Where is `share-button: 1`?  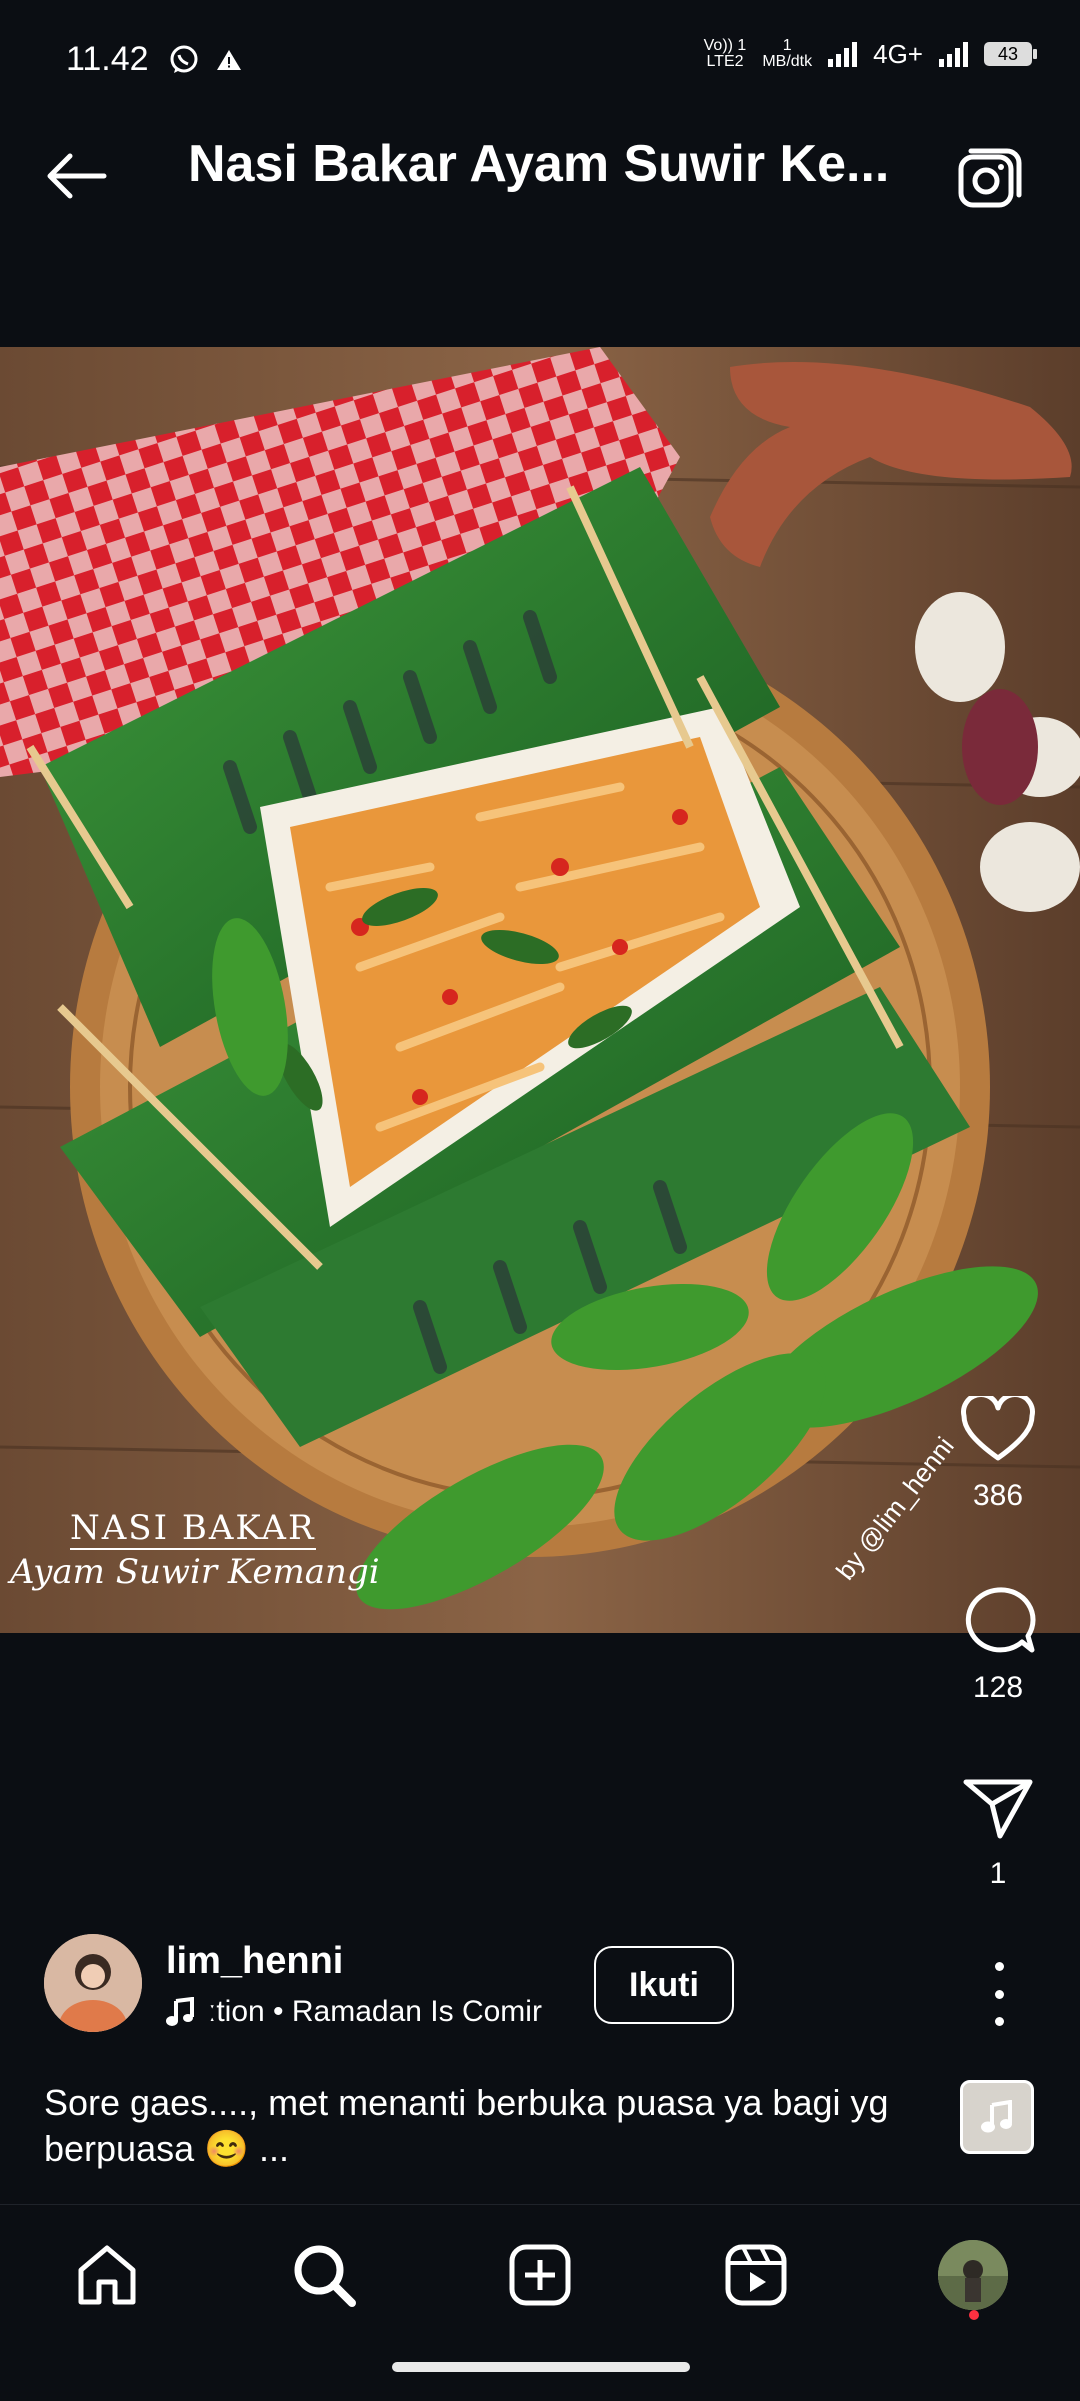
share-button: 1 is located at coordinates (998, 1832).